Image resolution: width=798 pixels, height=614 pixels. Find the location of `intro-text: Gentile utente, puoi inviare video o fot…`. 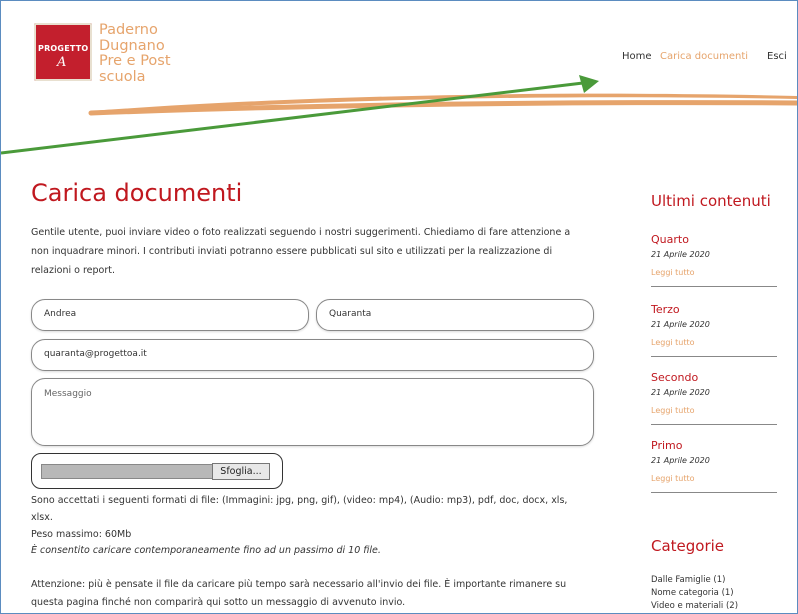

intro-text: Gentile utente, puoi inviare video o fot… is located at coordinates (301, 251).